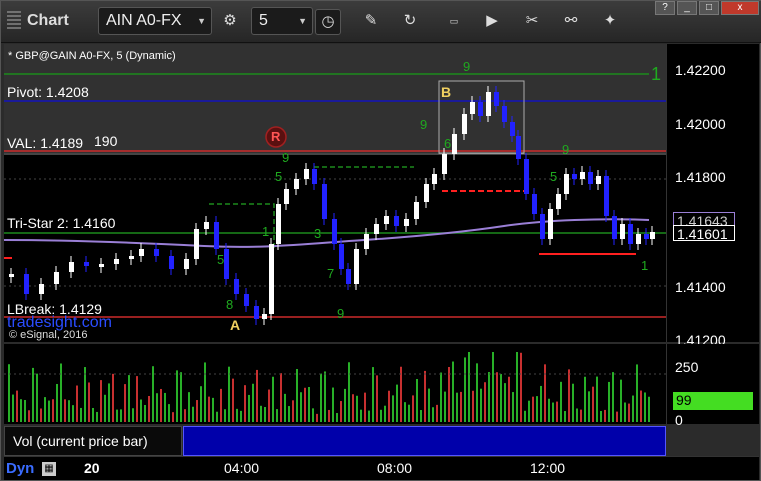  What do you see at coordinates (371, 22) in the screenshot?
I see `pencil-icon: ✎` at bounding box center [371, 22].